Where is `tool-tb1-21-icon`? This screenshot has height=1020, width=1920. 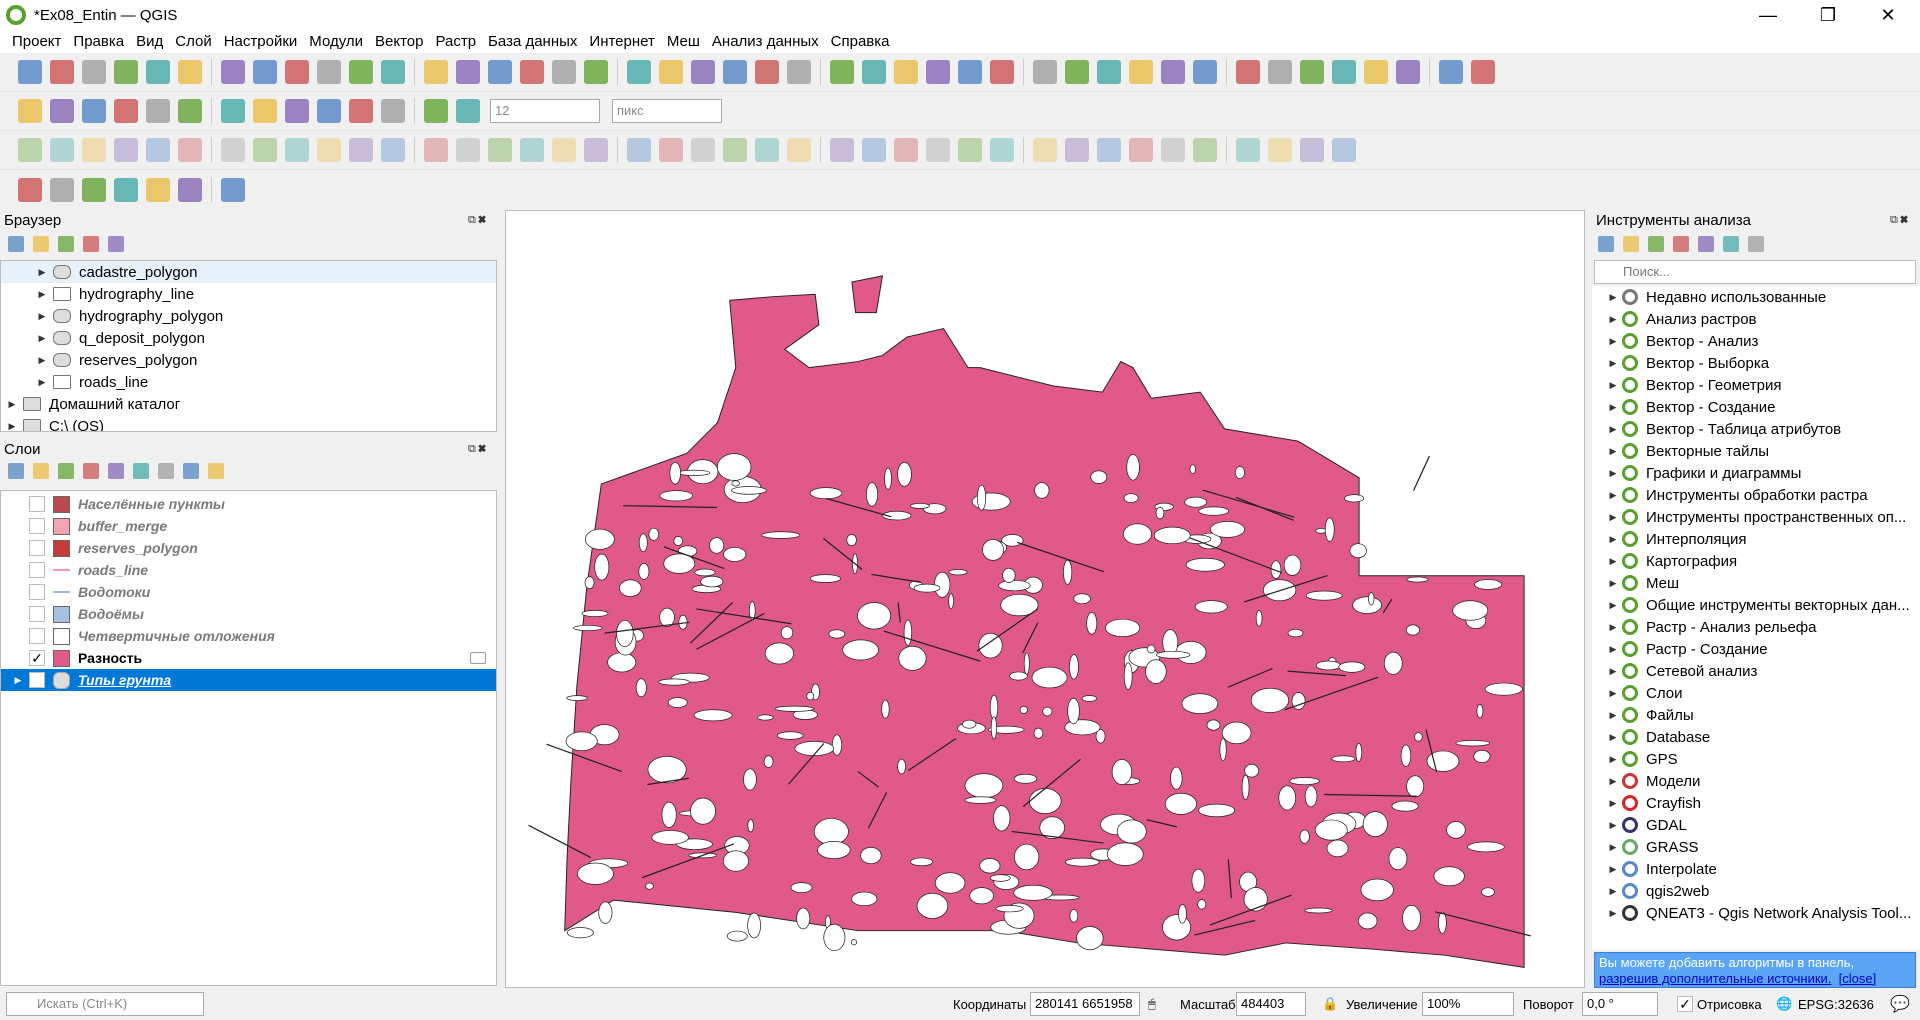 tool-tb1-21-icon is located at coordinates (735, 72).